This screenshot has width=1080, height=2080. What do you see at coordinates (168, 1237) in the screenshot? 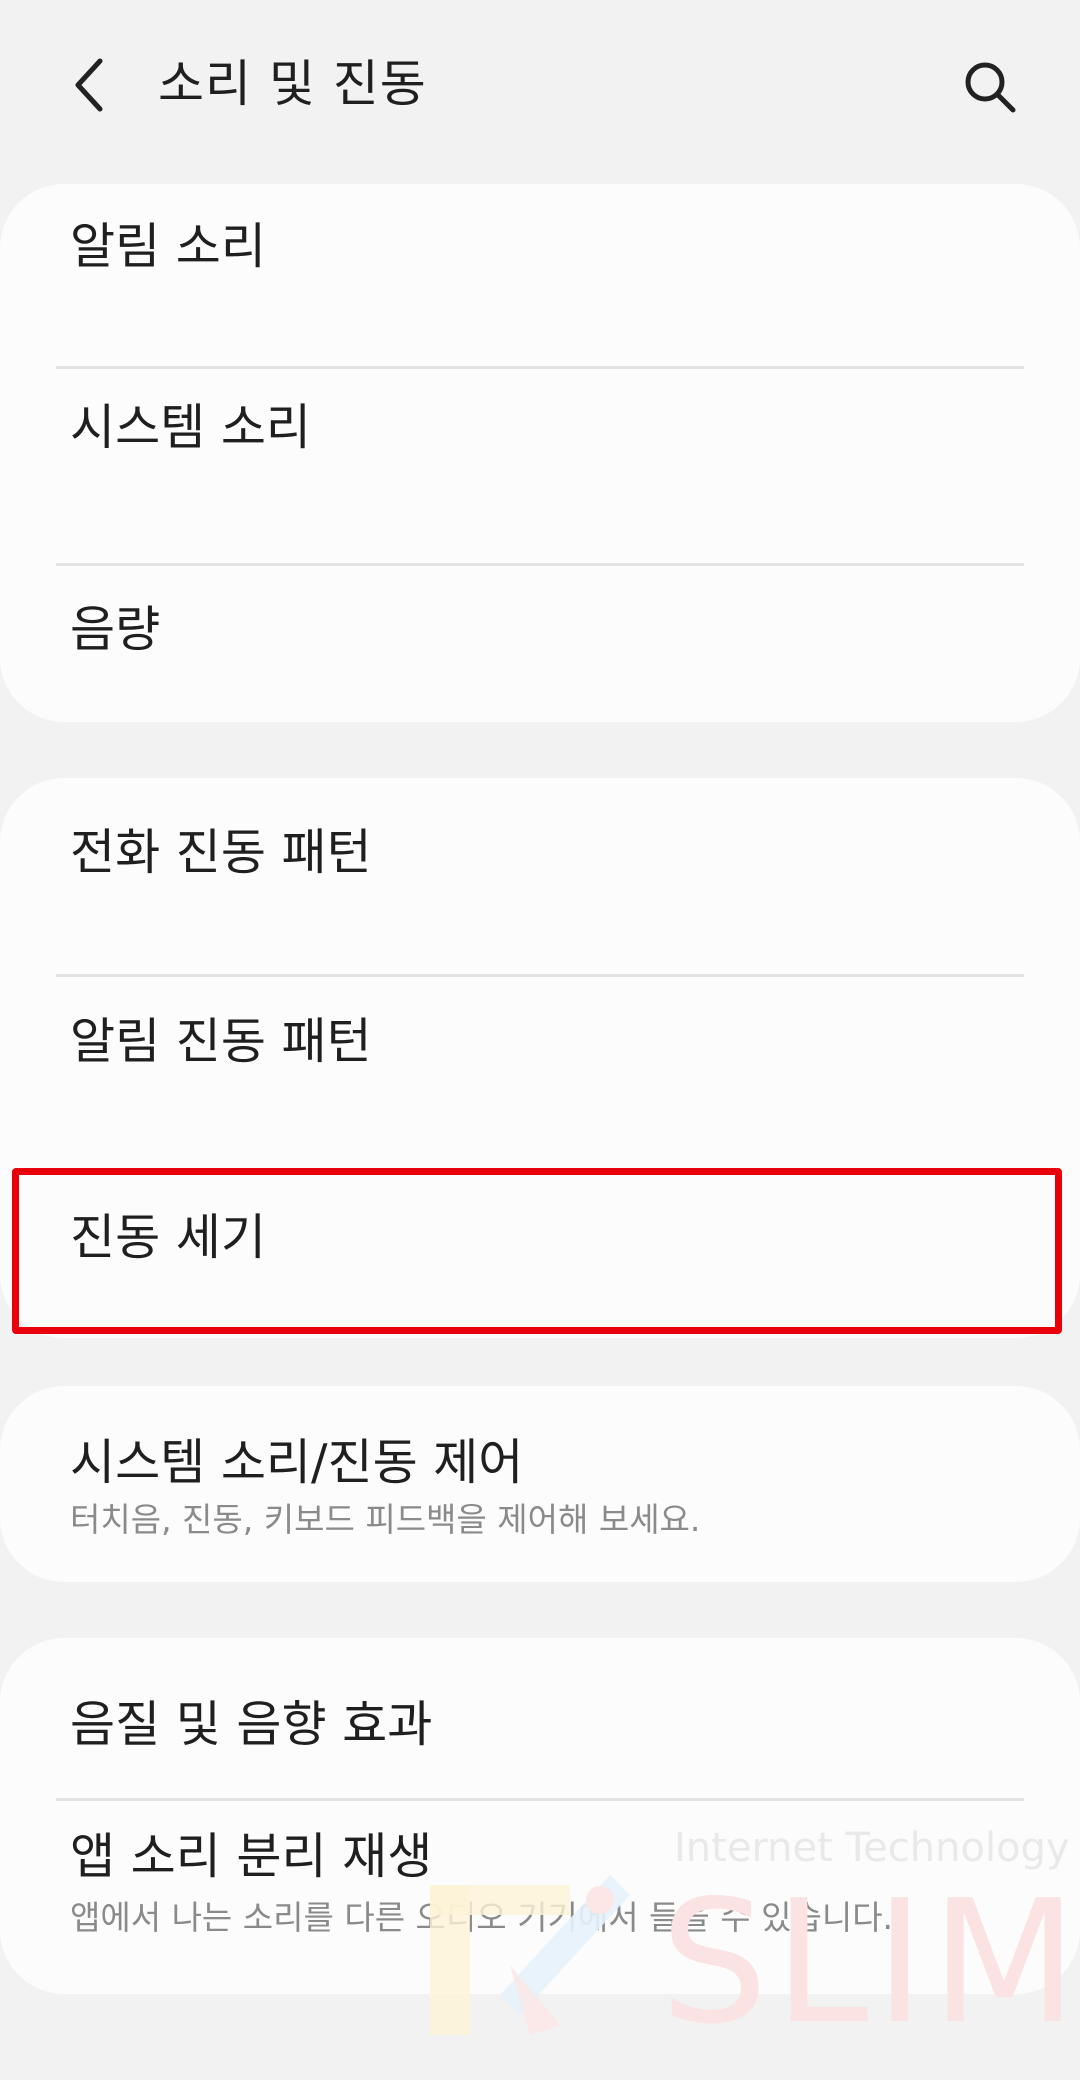
I see `list-item-label: 진동 세기` at bounding box center [168, 1237].